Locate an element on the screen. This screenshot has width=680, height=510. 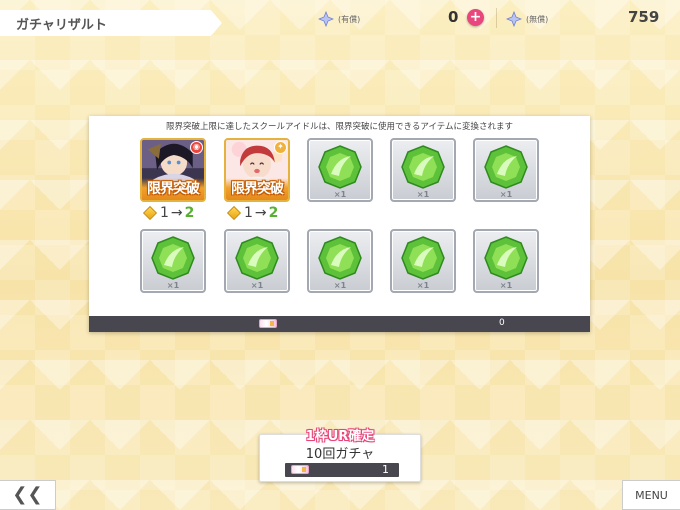
idol-card-frame: ◉ 限界突破 is located at coordinates (173, 170).